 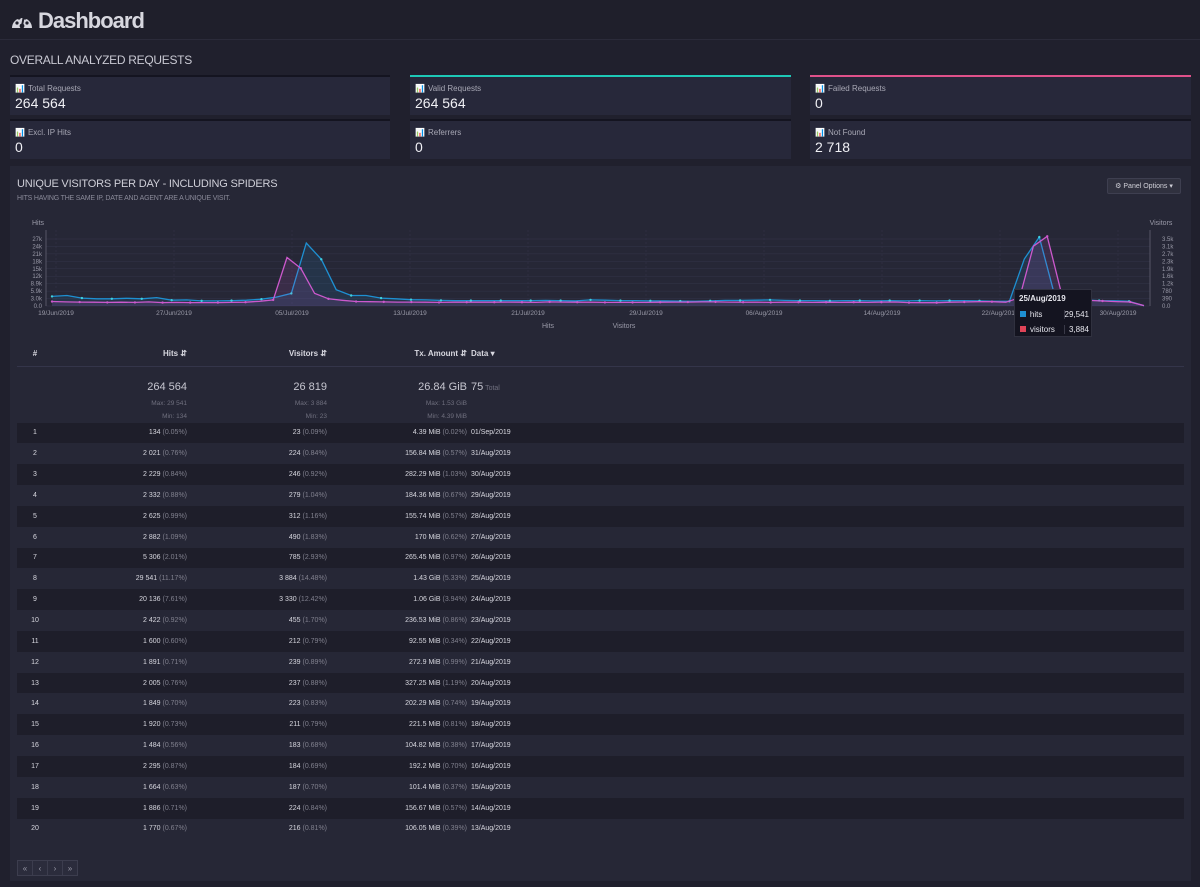 I want to click on col-header-date: Data ▾, so click(x=825, y=354).